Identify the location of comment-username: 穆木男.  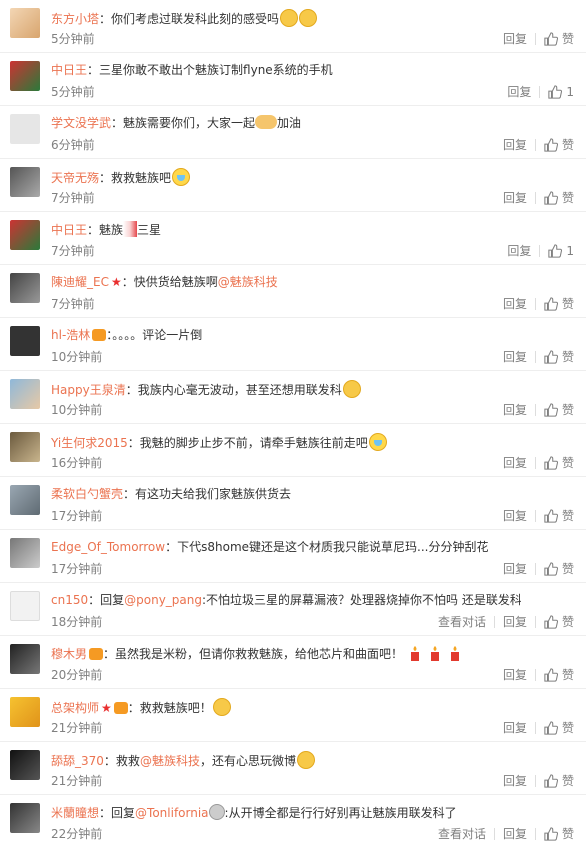
(69, 654).